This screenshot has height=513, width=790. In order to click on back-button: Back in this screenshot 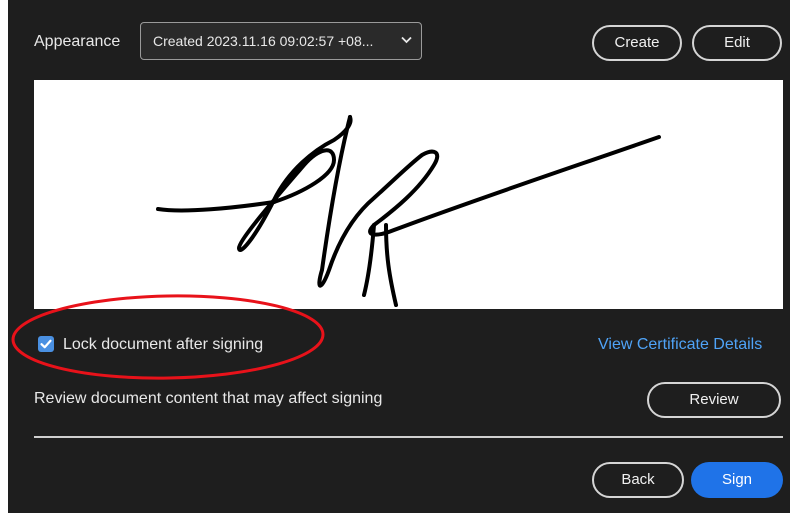, I will do `click(638, 480)`.